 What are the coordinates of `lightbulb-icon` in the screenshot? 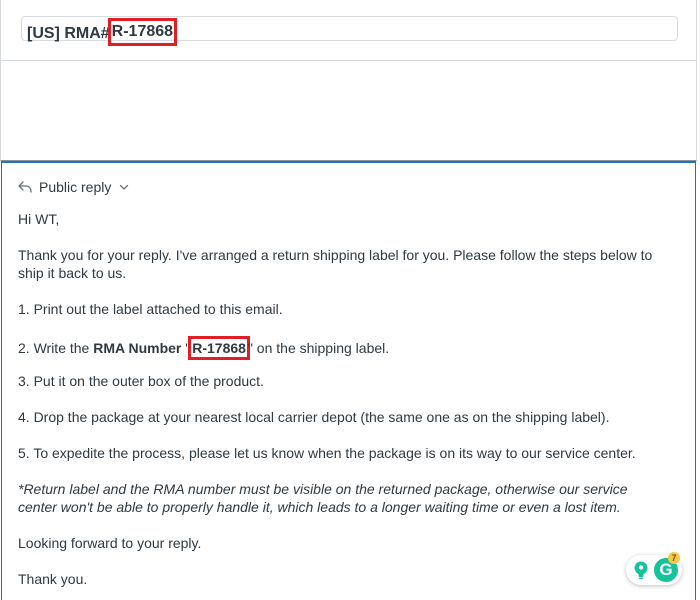 It's located at (641, 570).